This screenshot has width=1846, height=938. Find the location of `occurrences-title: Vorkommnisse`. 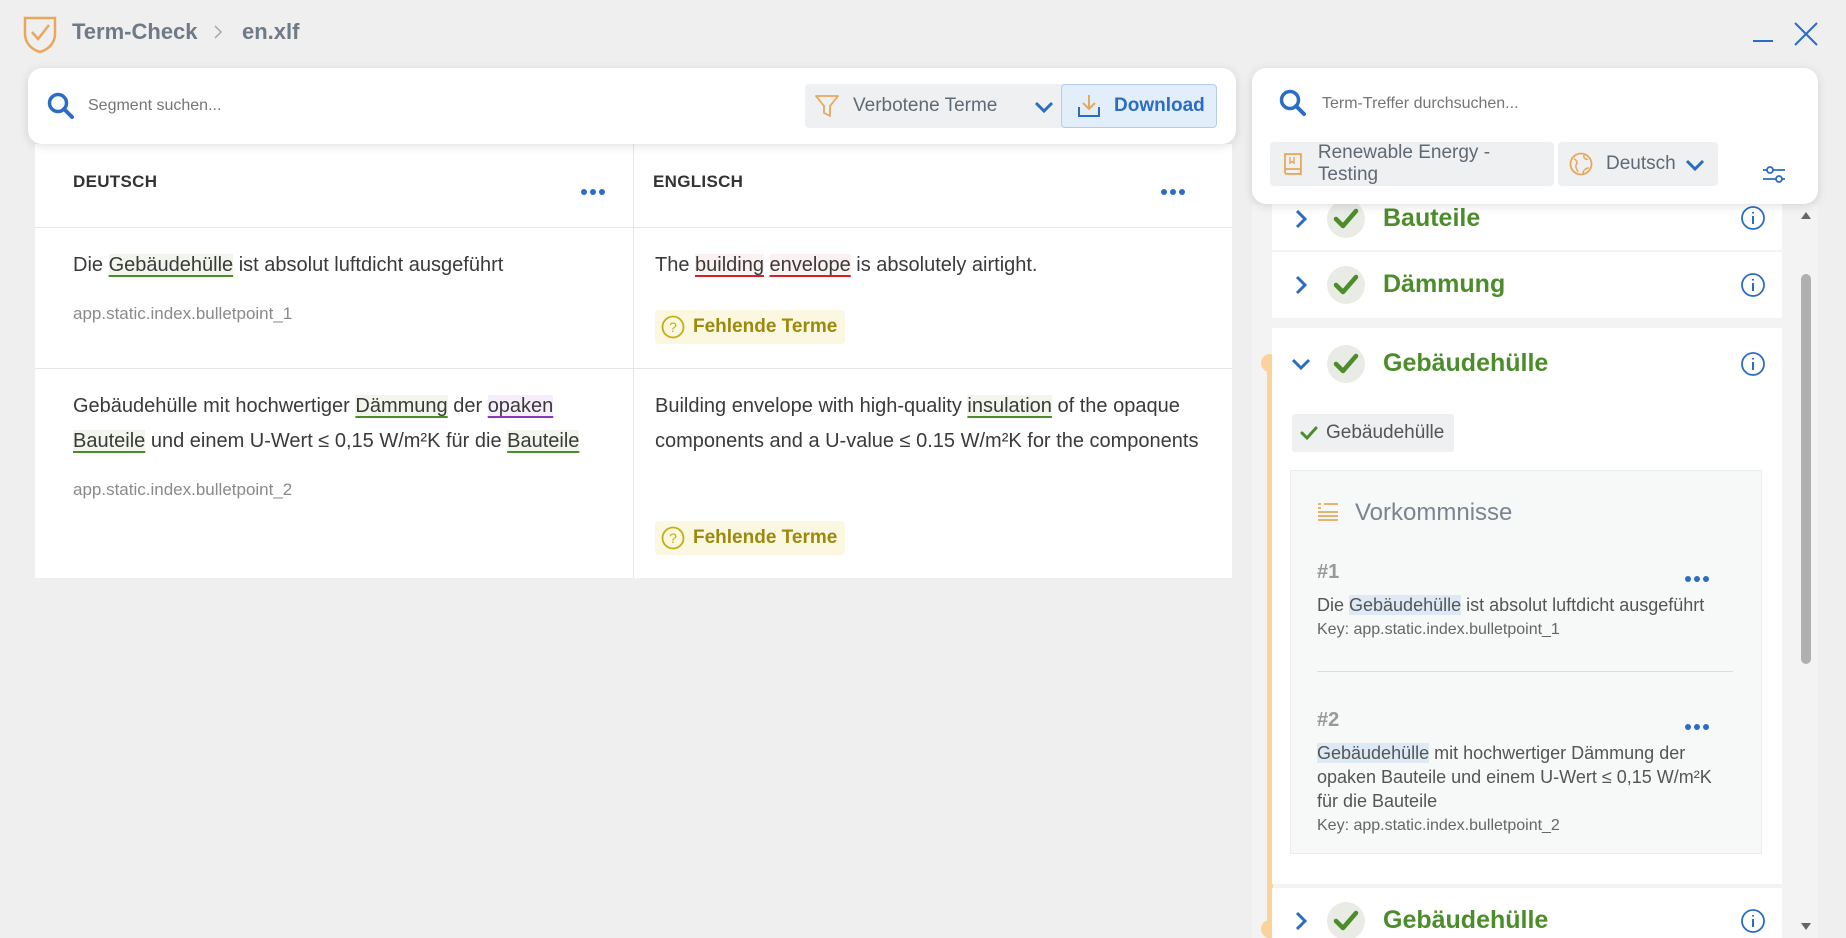

occurrences-title: Vorkommnisse is located at coordinates (1434, 512).